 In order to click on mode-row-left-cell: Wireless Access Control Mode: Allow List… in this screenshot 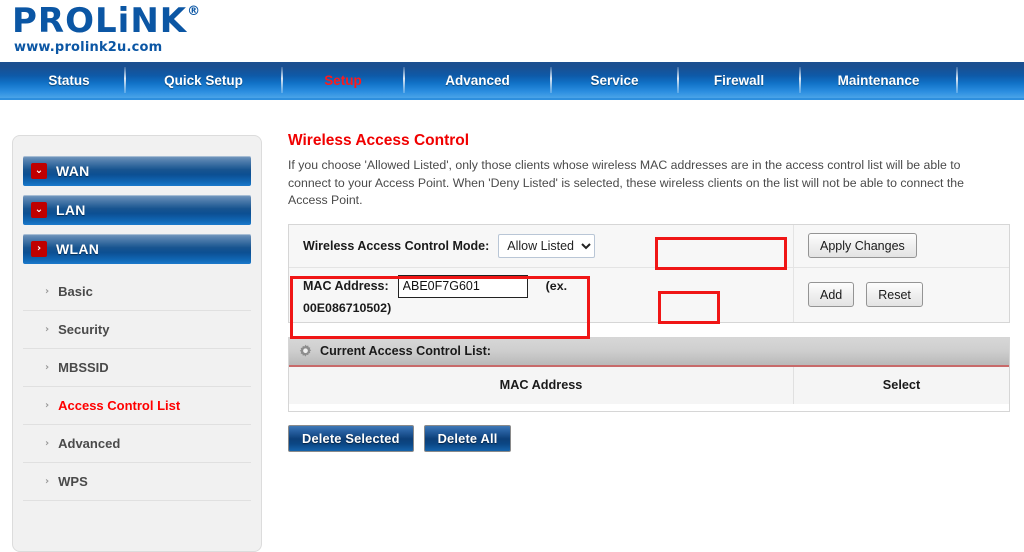, I will do `click(541, 245)`.